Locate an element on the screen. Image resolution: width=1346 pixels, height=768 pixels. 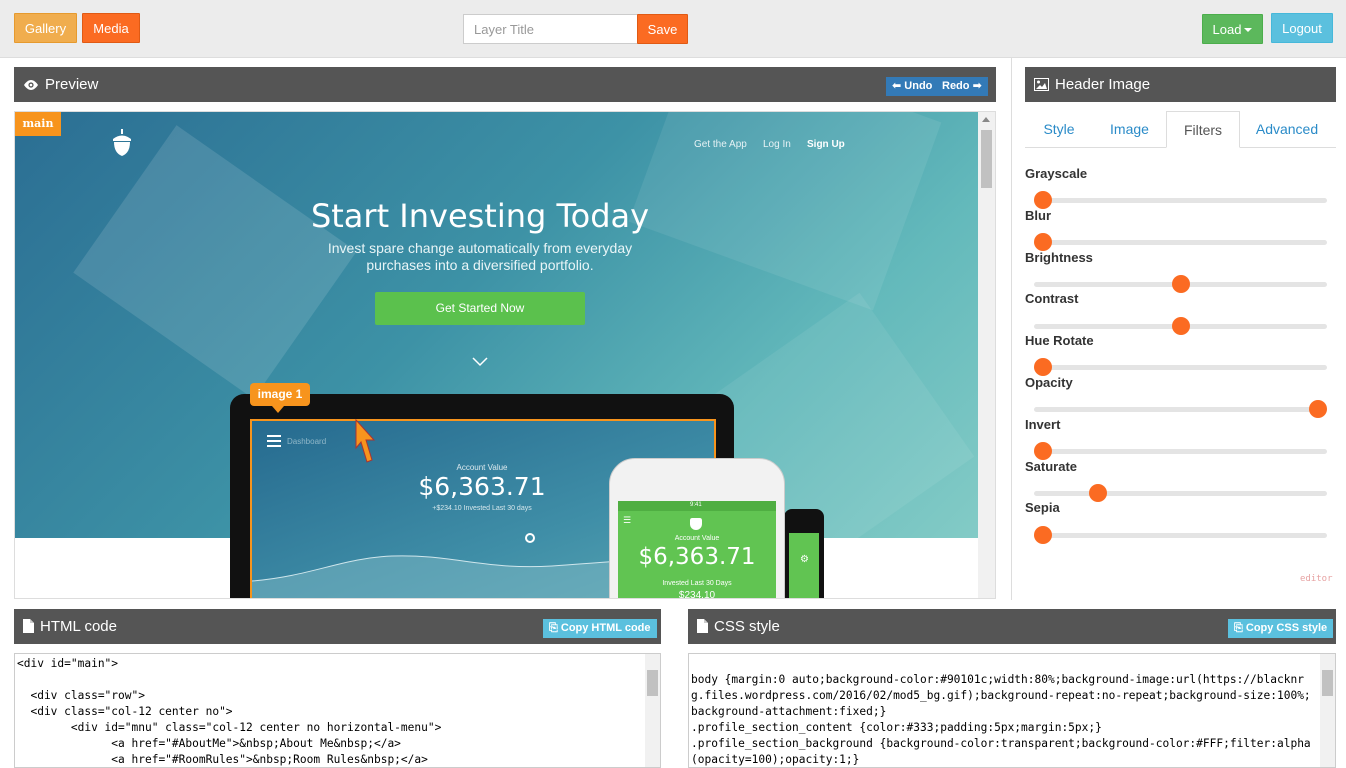
preview-scrollbar is located at coordinates (986, 355).